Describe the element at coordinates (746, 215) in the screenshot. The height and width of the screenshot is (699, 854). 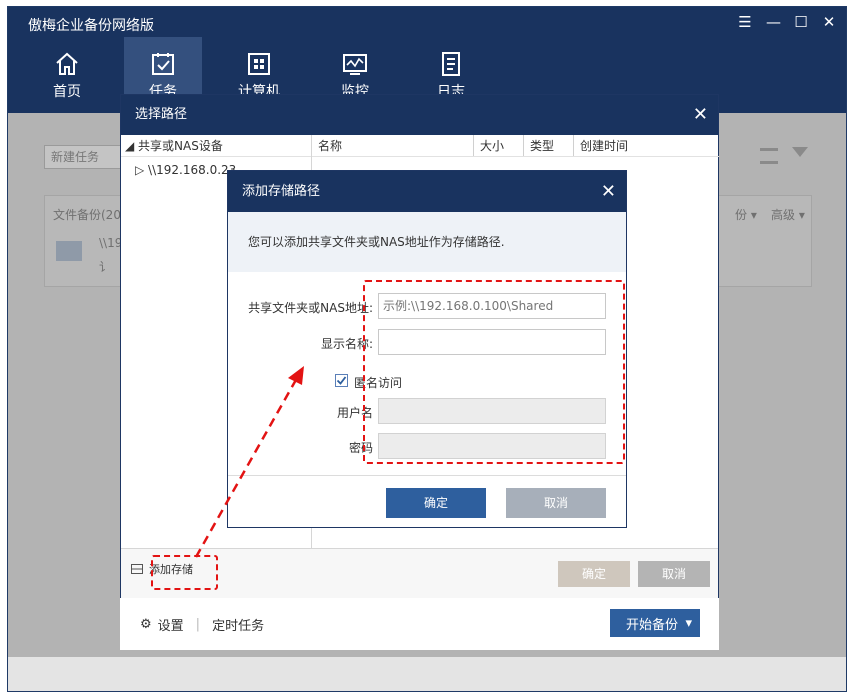
I see `backup-chip: 份 ▾` at that location.